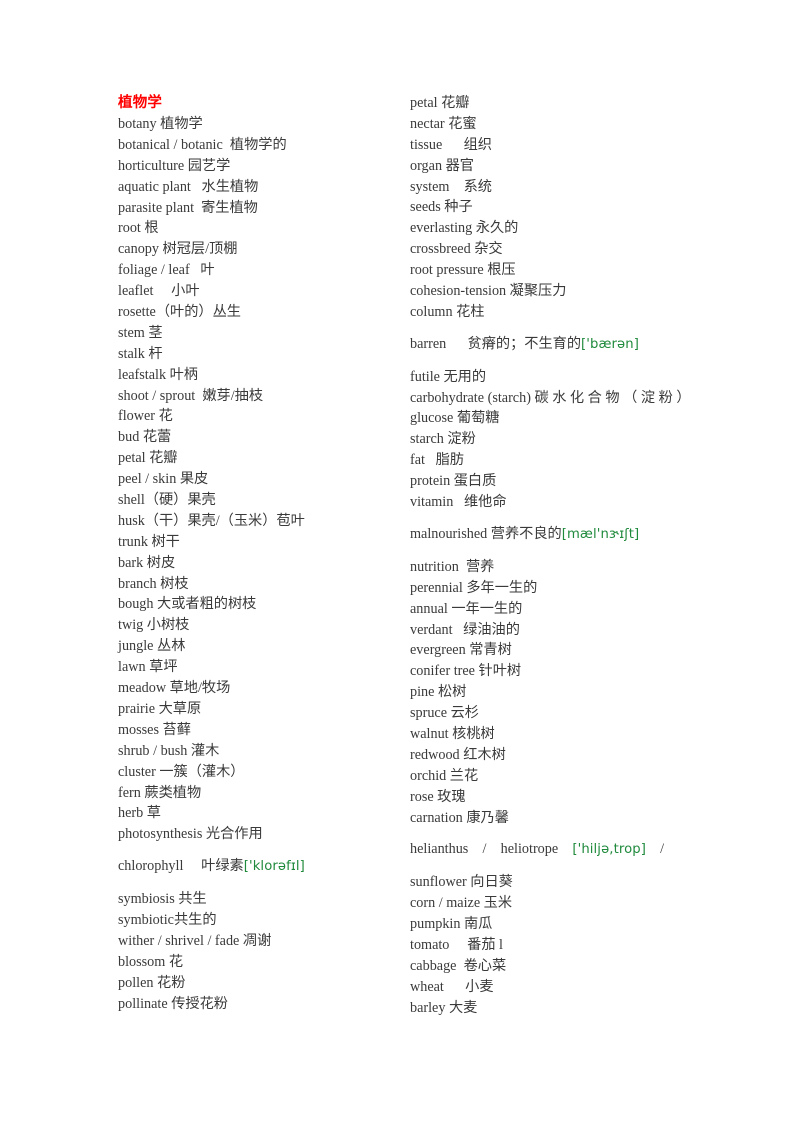 Image resolution: width=793 pixels, height=1122 pixels. What do you see at coordinates (147, 562) in the screenshot?
I see `entry-text: bark 树皮` at bounding box center [147, 562].